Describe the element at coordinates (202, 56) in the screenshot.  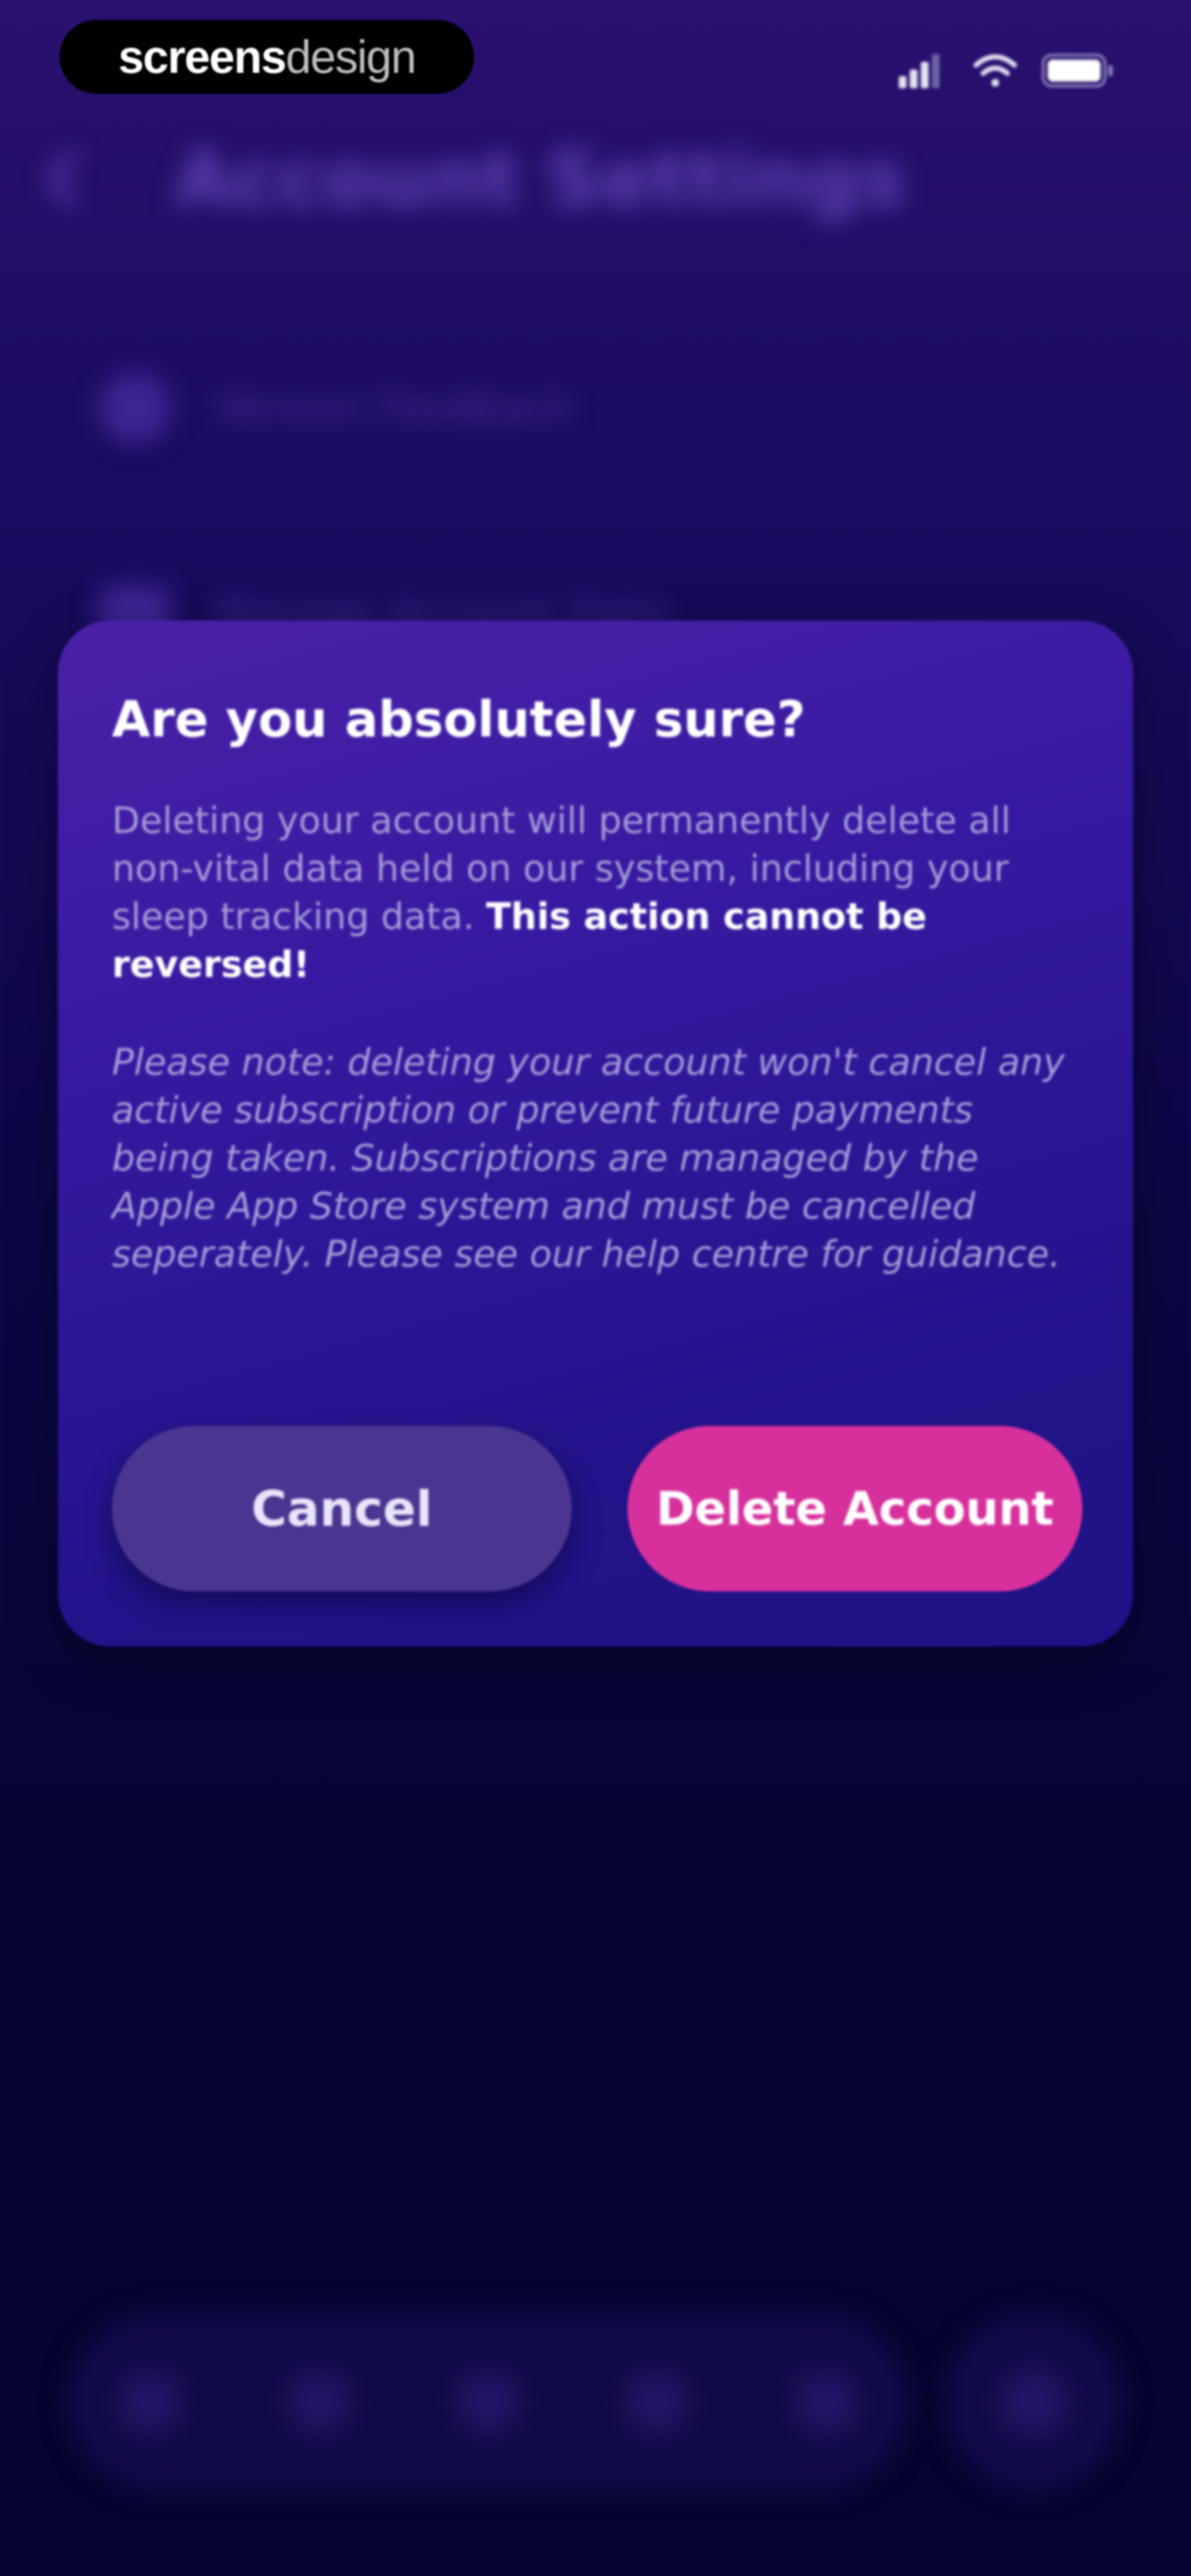
I see `brand-bold-text: screens` at that location.